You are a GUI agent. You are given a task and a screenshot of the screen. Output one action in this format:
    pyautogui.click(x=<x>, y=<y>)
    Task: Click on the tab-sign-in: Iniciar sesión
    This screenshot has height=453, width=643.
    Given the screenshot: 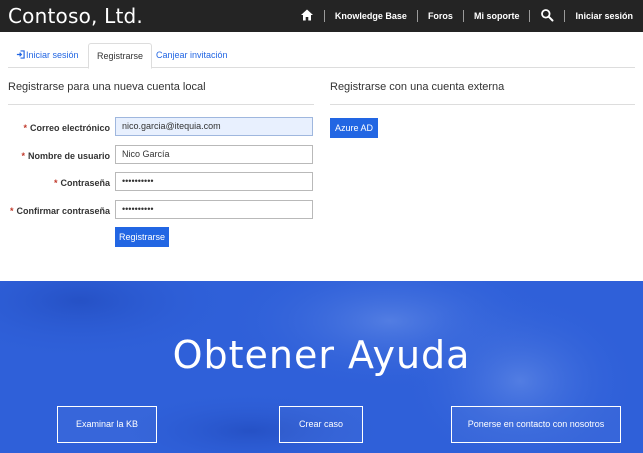 What is the action you would take?
    pyautogui.click(x=47, y=55)
    